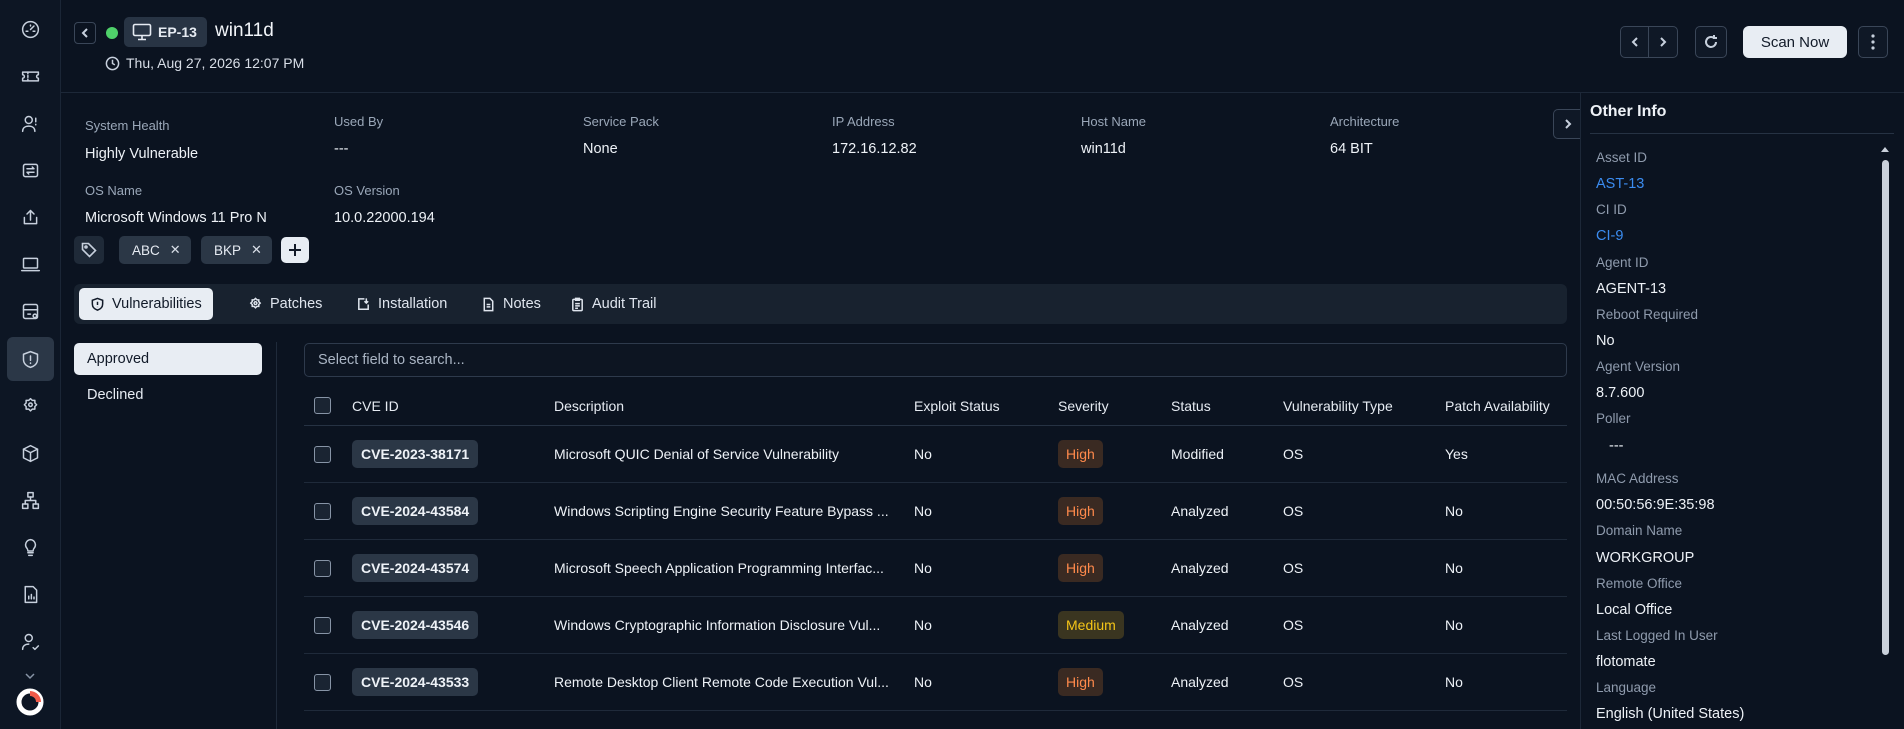  Describe the element at coordinates (30, 641) in the screenshot. I see `nav-user-approval-icon` at that location.